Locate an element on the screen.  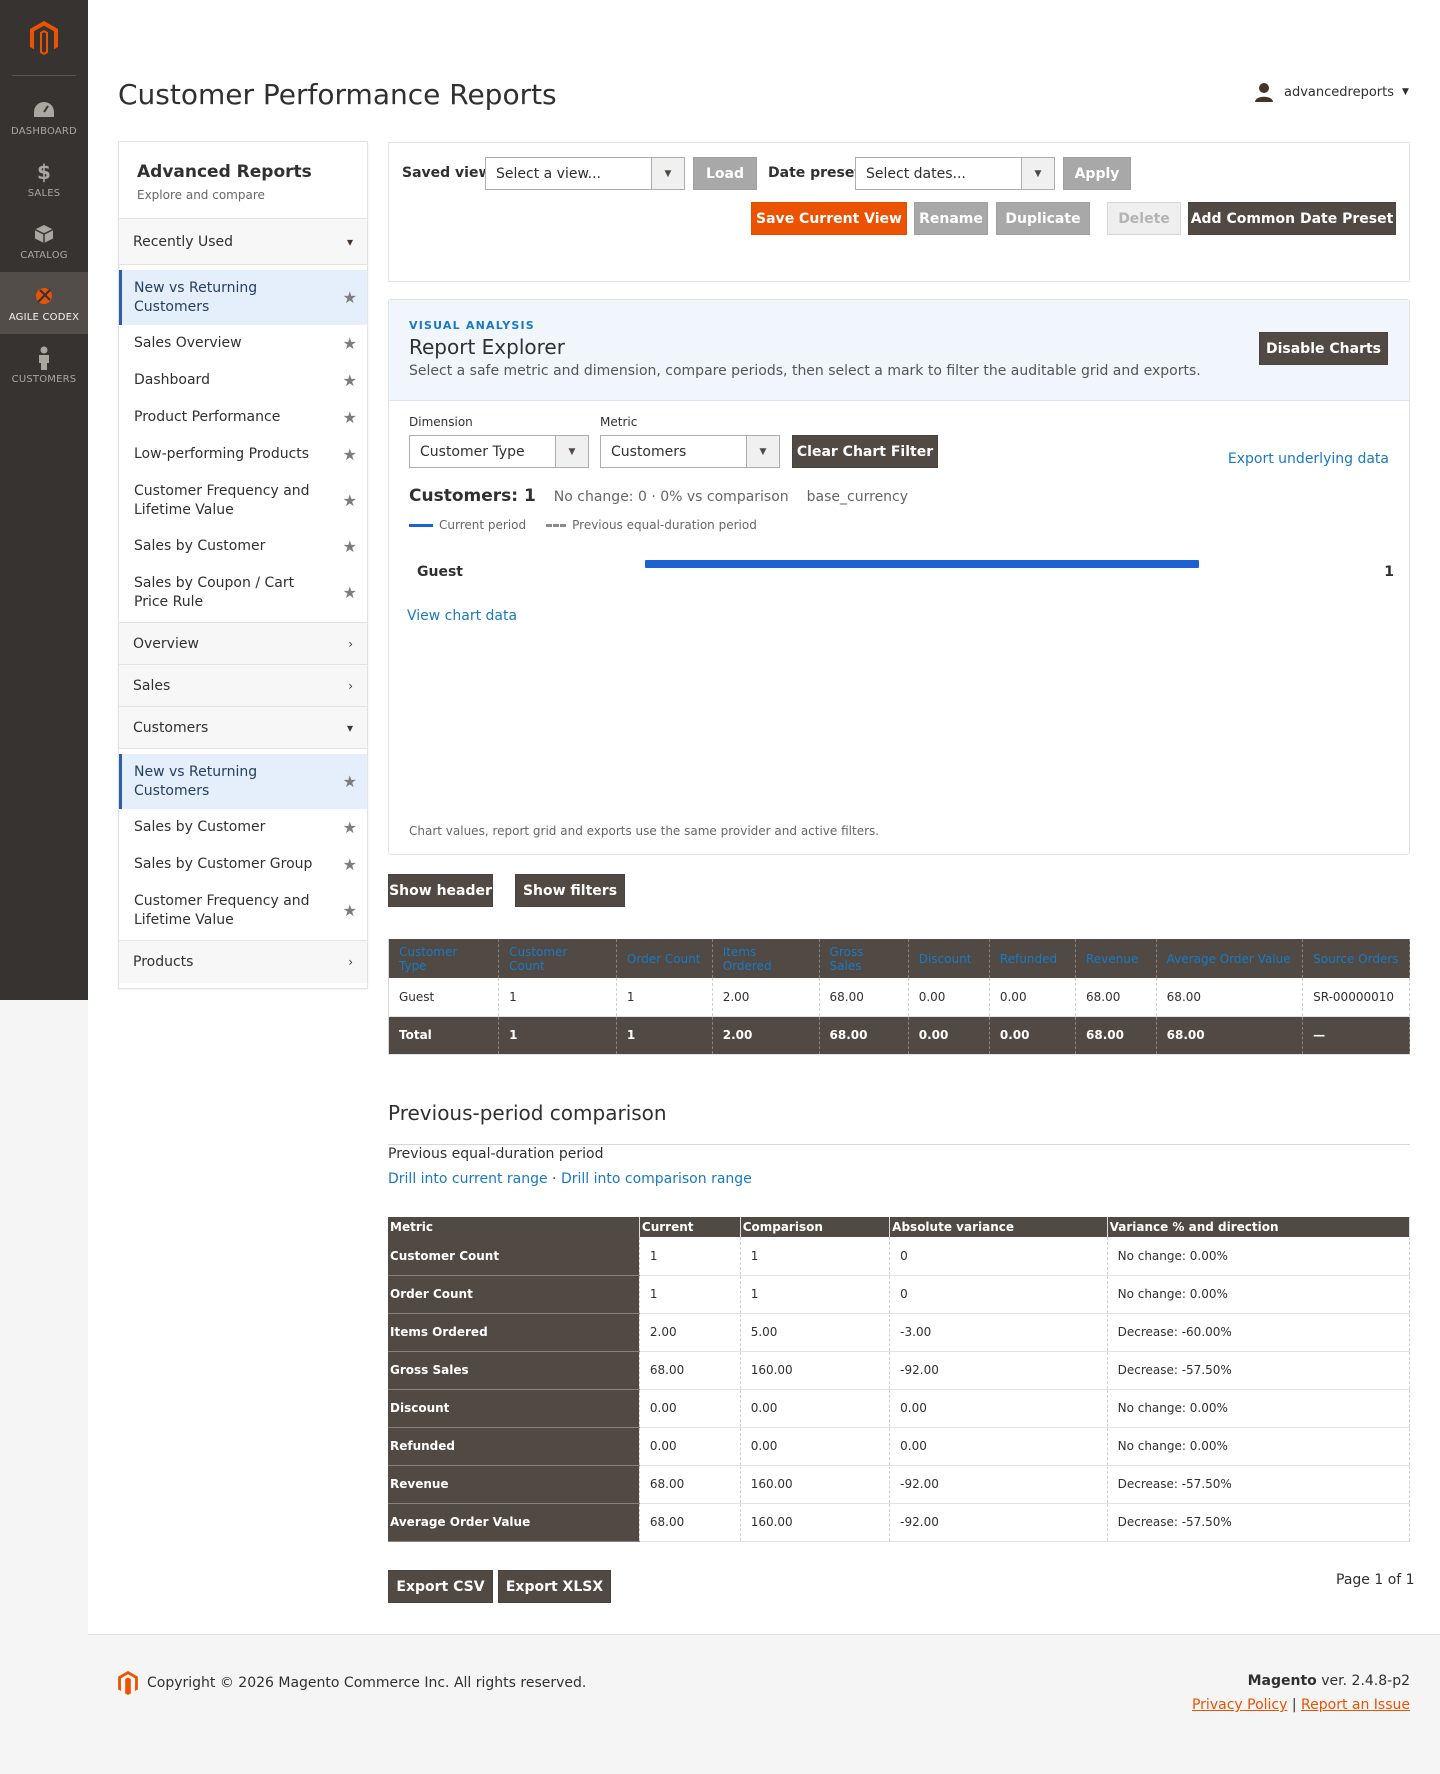
sidebar-item-label: Customer Frequency and Lifetime Value is located at coordinates (222, 910).